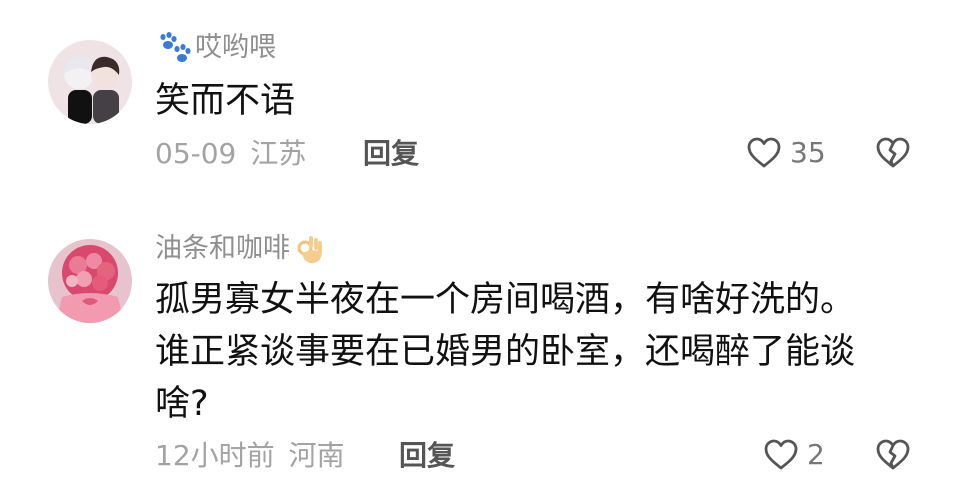  I want to click on comment-meta: 12小时前 河南, so click(250, 456).